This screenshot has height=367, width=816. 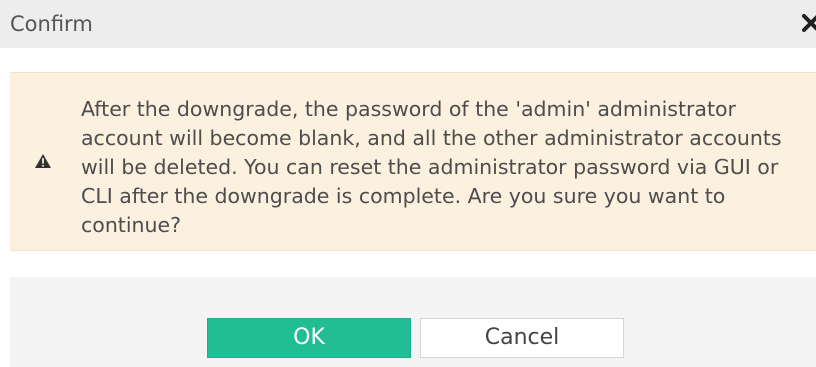 What do you see at coordinates (51, 24) in the screenshot?
I see `dialog-title: Confirm` at bounding box center [51, 24].